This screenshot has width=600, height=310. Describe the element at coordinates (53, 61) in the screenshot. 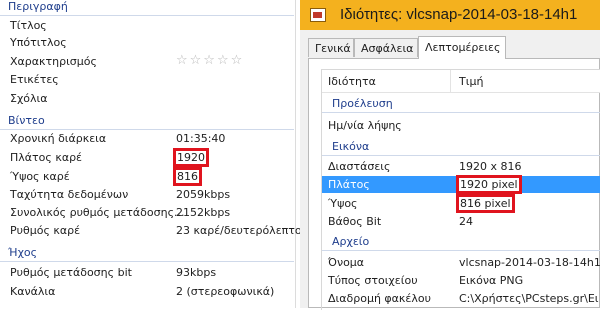

I see `row-label: Χαρακτηρισμός` at that location.